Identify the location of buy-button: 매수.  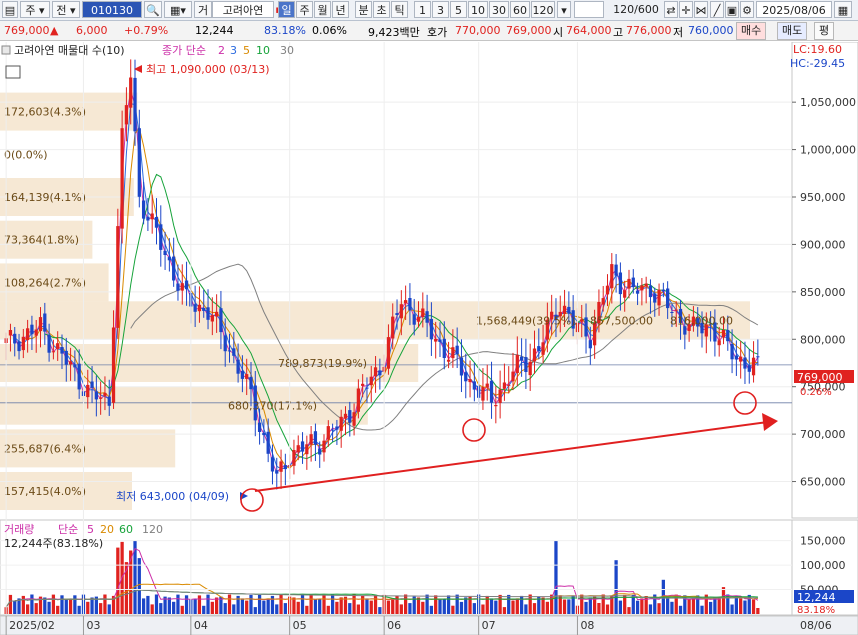
(751, 31).